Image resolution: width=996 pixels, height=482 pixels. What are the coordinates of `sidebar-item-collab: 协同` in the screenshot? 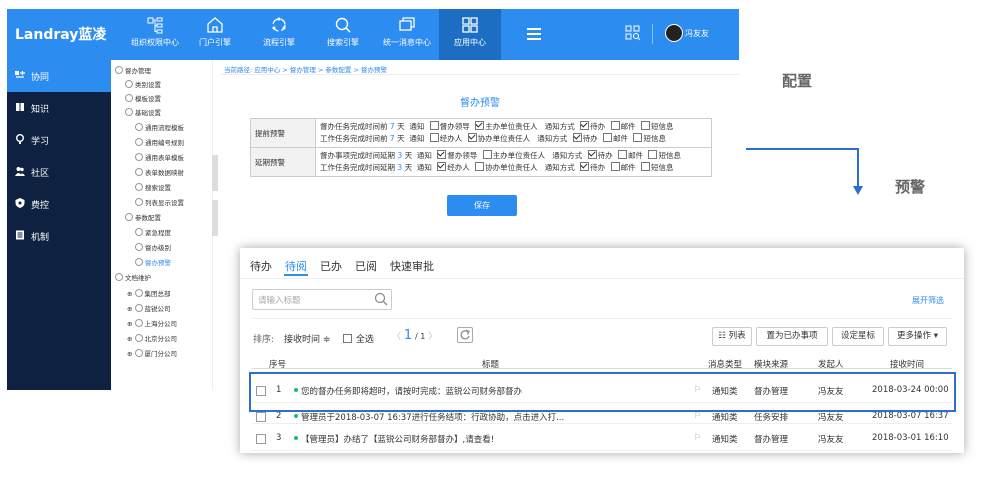 It's located at (59, 76).